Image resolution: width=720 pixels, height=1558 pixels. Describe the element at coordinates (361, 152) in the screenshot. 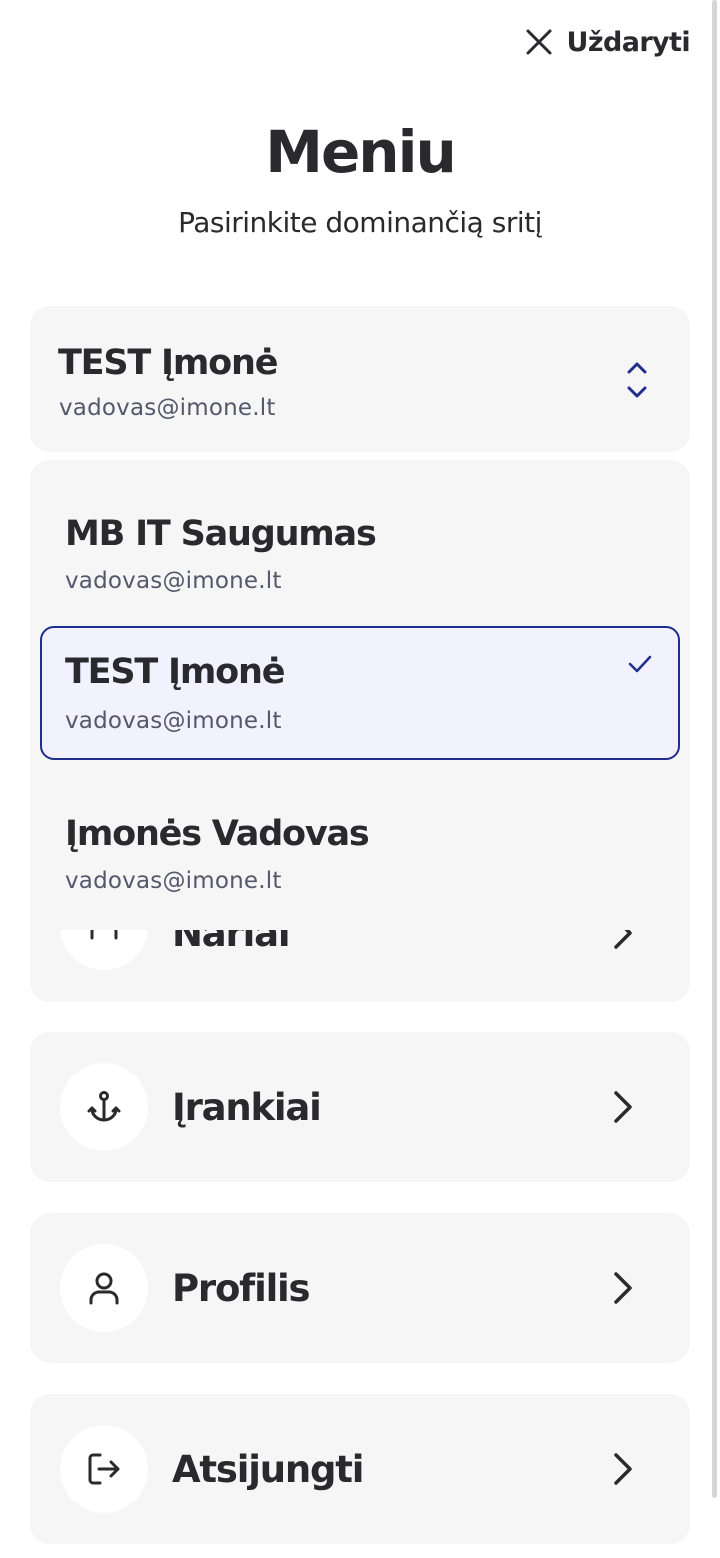

I see `page-title: Meniu` at that location.